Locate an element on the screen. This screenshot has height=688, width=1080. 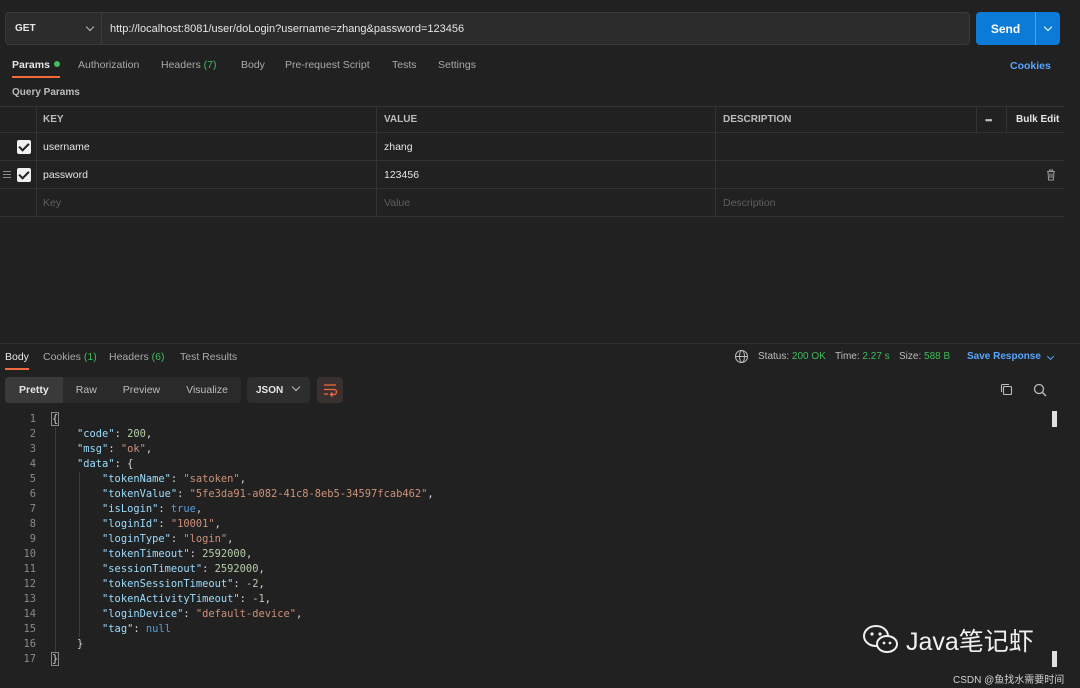
drag-handle-icon is located at coordinates (7, 174).